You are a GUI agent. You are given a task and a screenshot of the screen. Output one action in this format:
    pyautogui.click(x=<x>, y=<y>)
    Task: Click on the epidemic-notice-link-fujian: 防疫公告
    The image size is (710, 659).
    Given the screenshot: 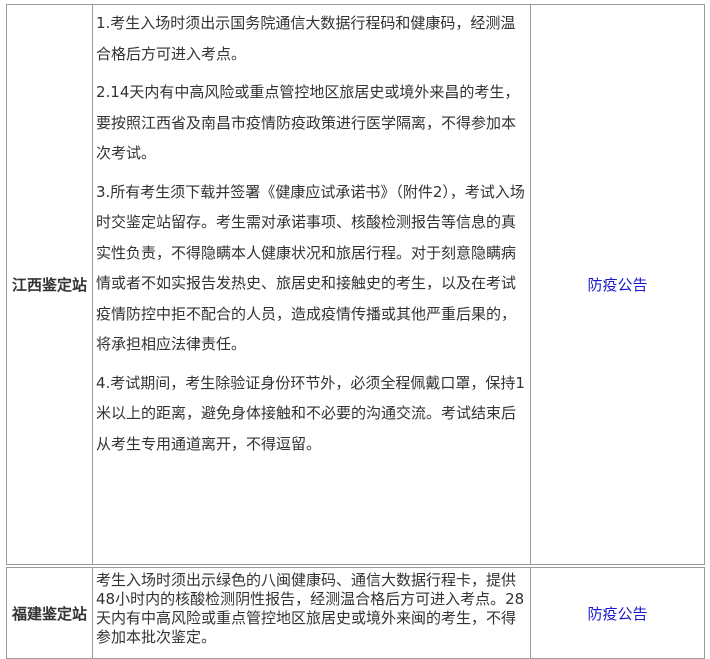 What is the action you would take?
    pyautogui.click(x=617, y=613)
    